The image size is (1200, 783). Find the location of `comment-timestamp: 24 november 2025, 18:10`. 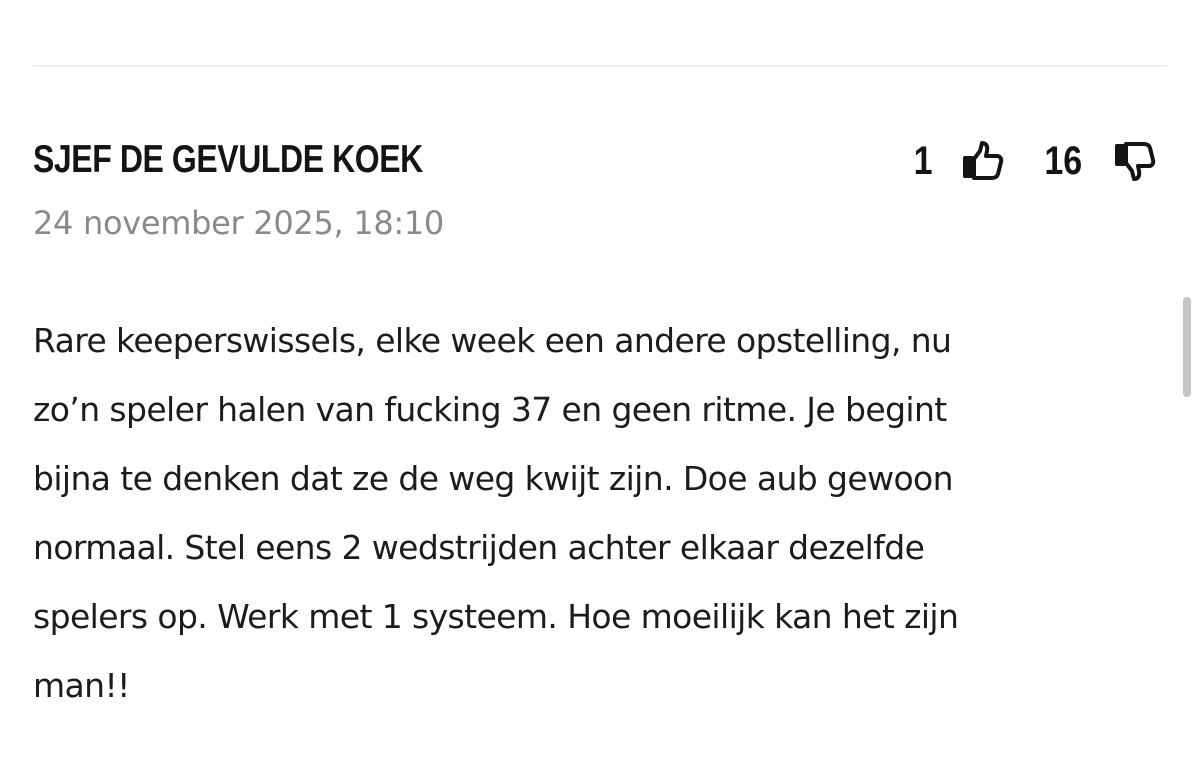

comment-timestamp: 24 november 2025, 18:10 is located at coordinates (238, 223).